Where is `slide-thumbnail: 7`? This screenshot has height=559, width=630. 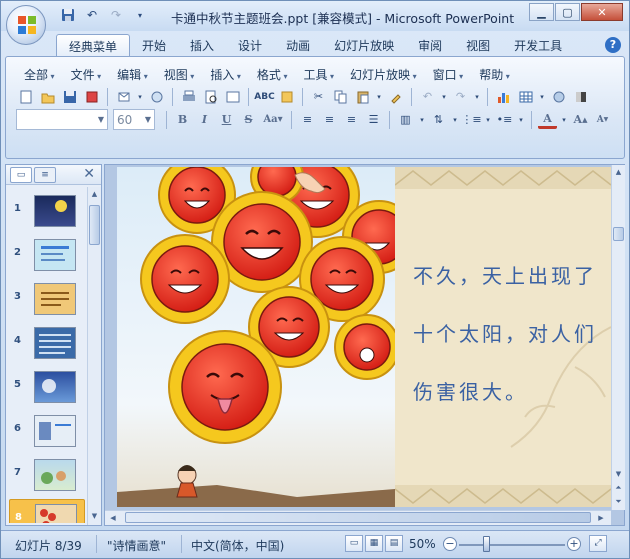
slide-thumbnail: 7 is located at coordinates (47, 475).